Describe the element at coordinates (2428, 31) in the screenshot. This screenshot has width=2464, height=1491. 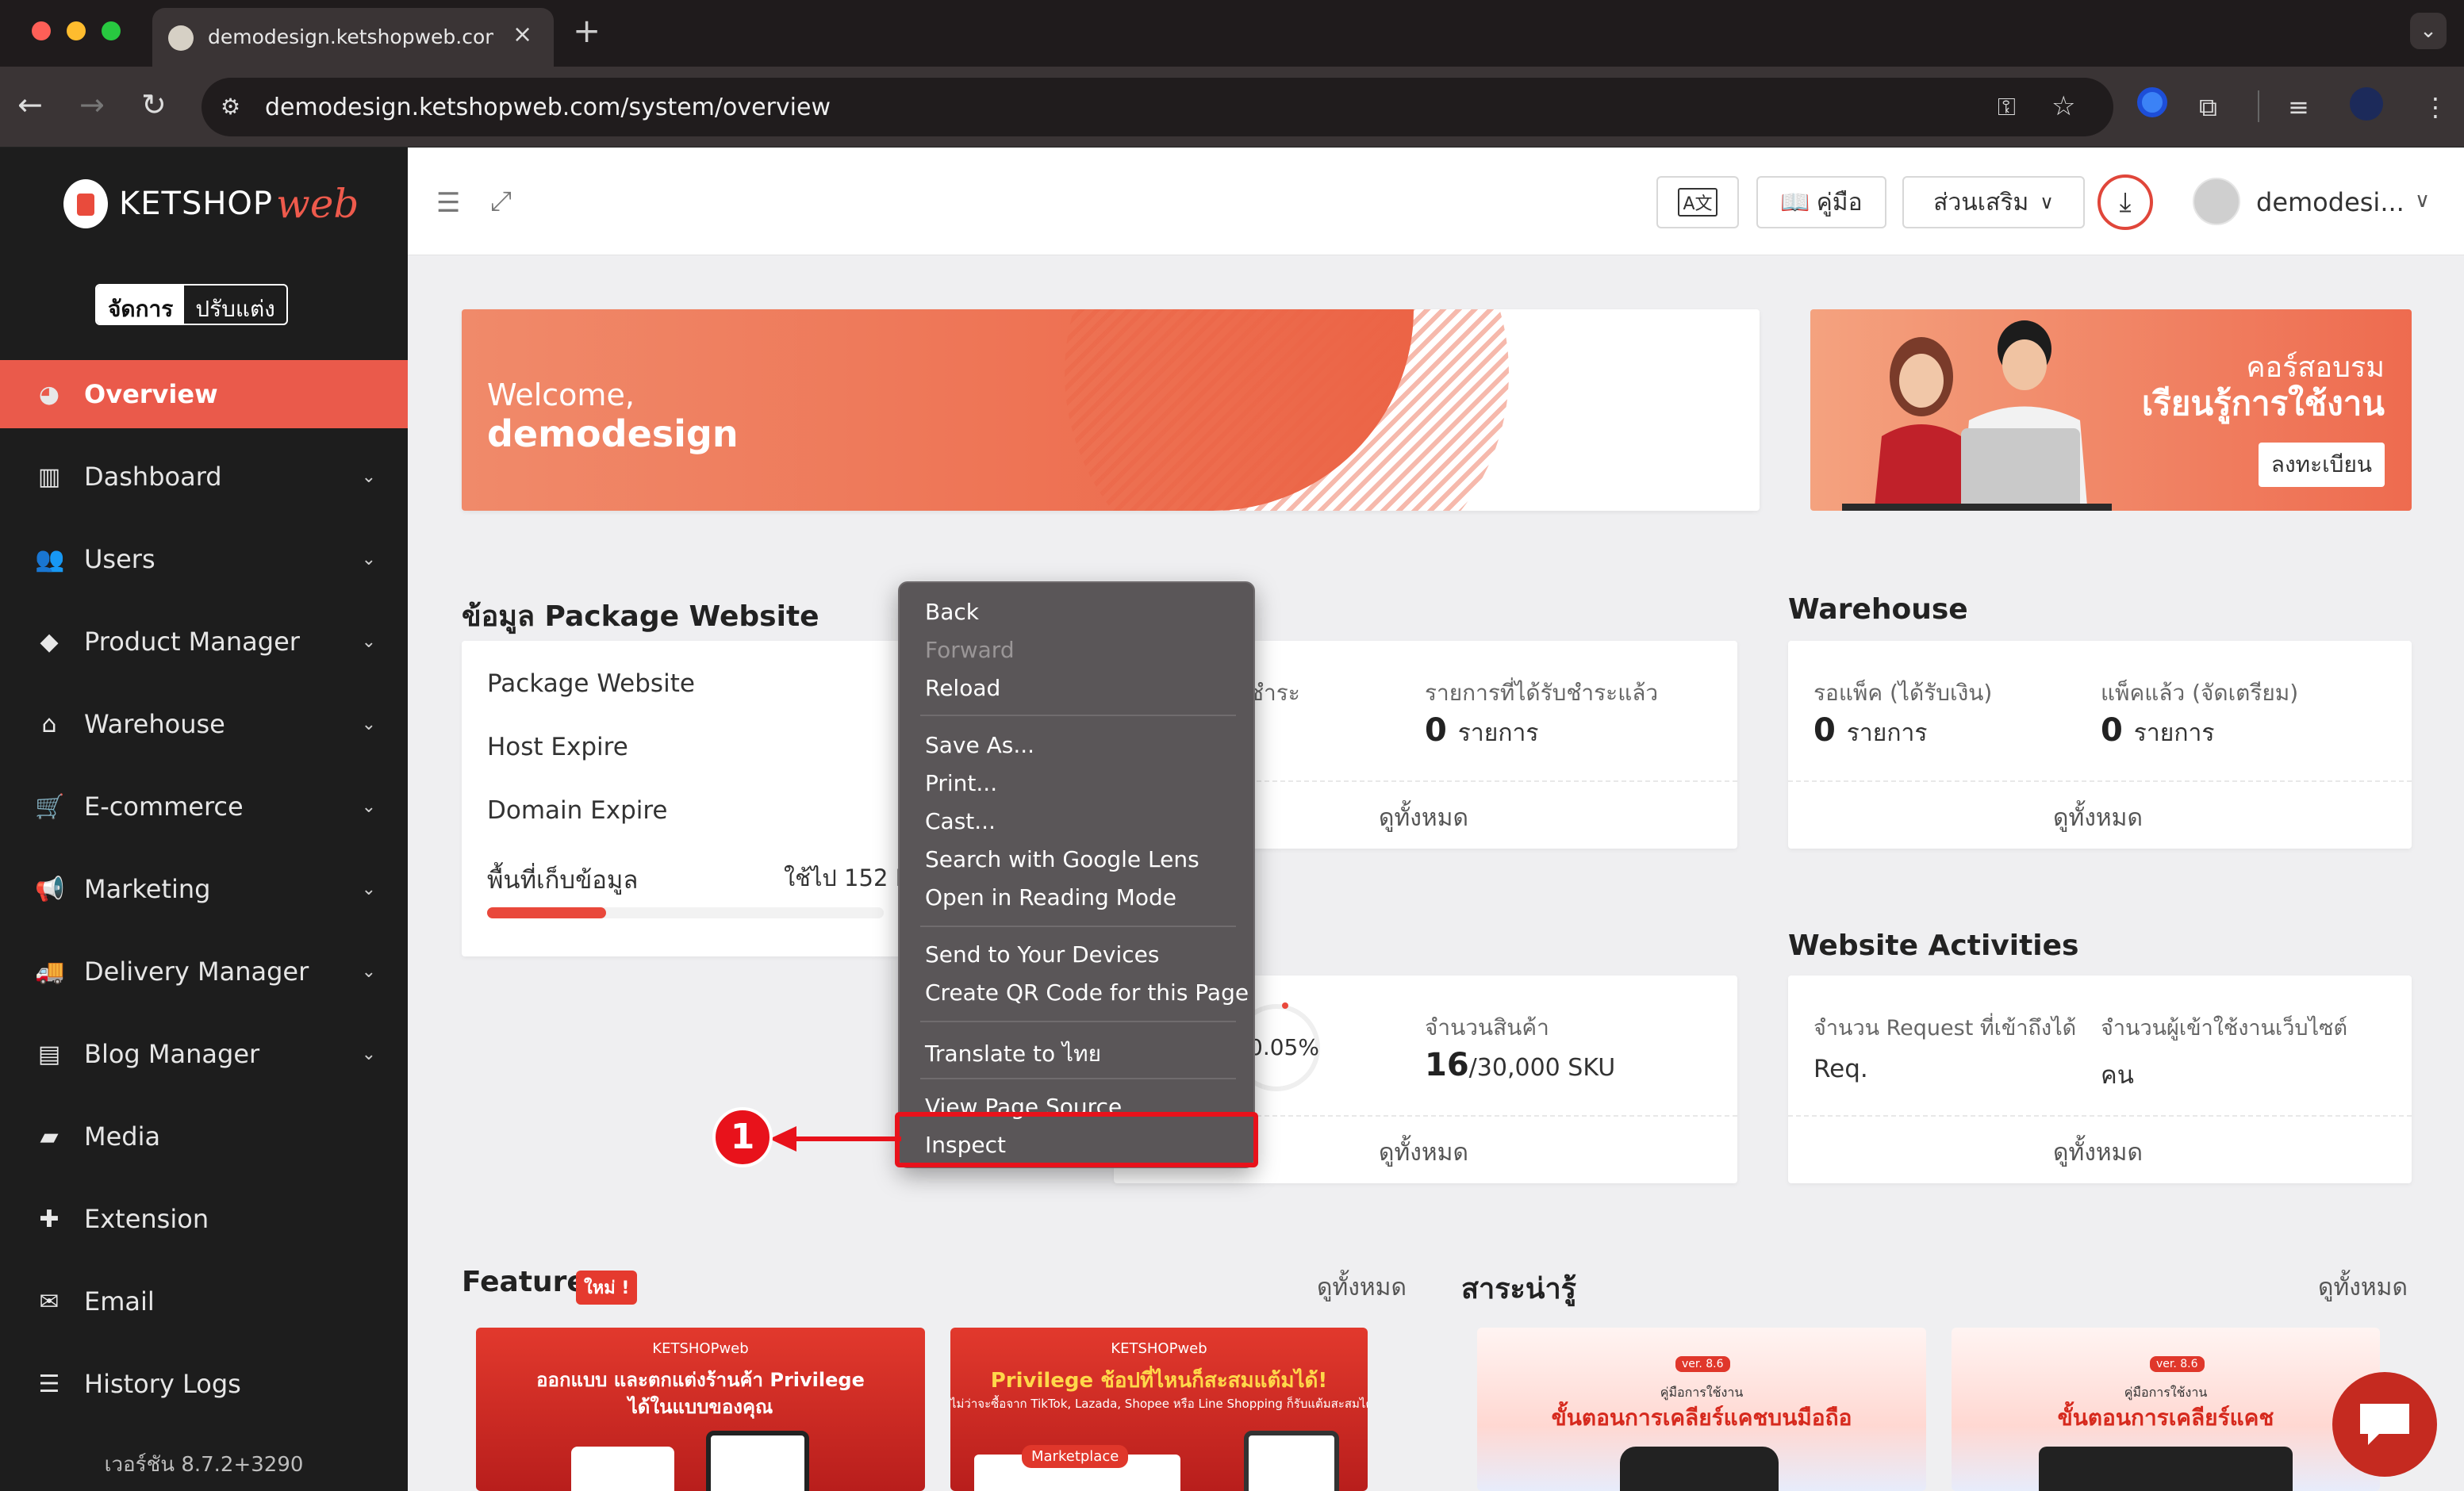
I see `tab-search-chevron-icon: ⌄` at that location.